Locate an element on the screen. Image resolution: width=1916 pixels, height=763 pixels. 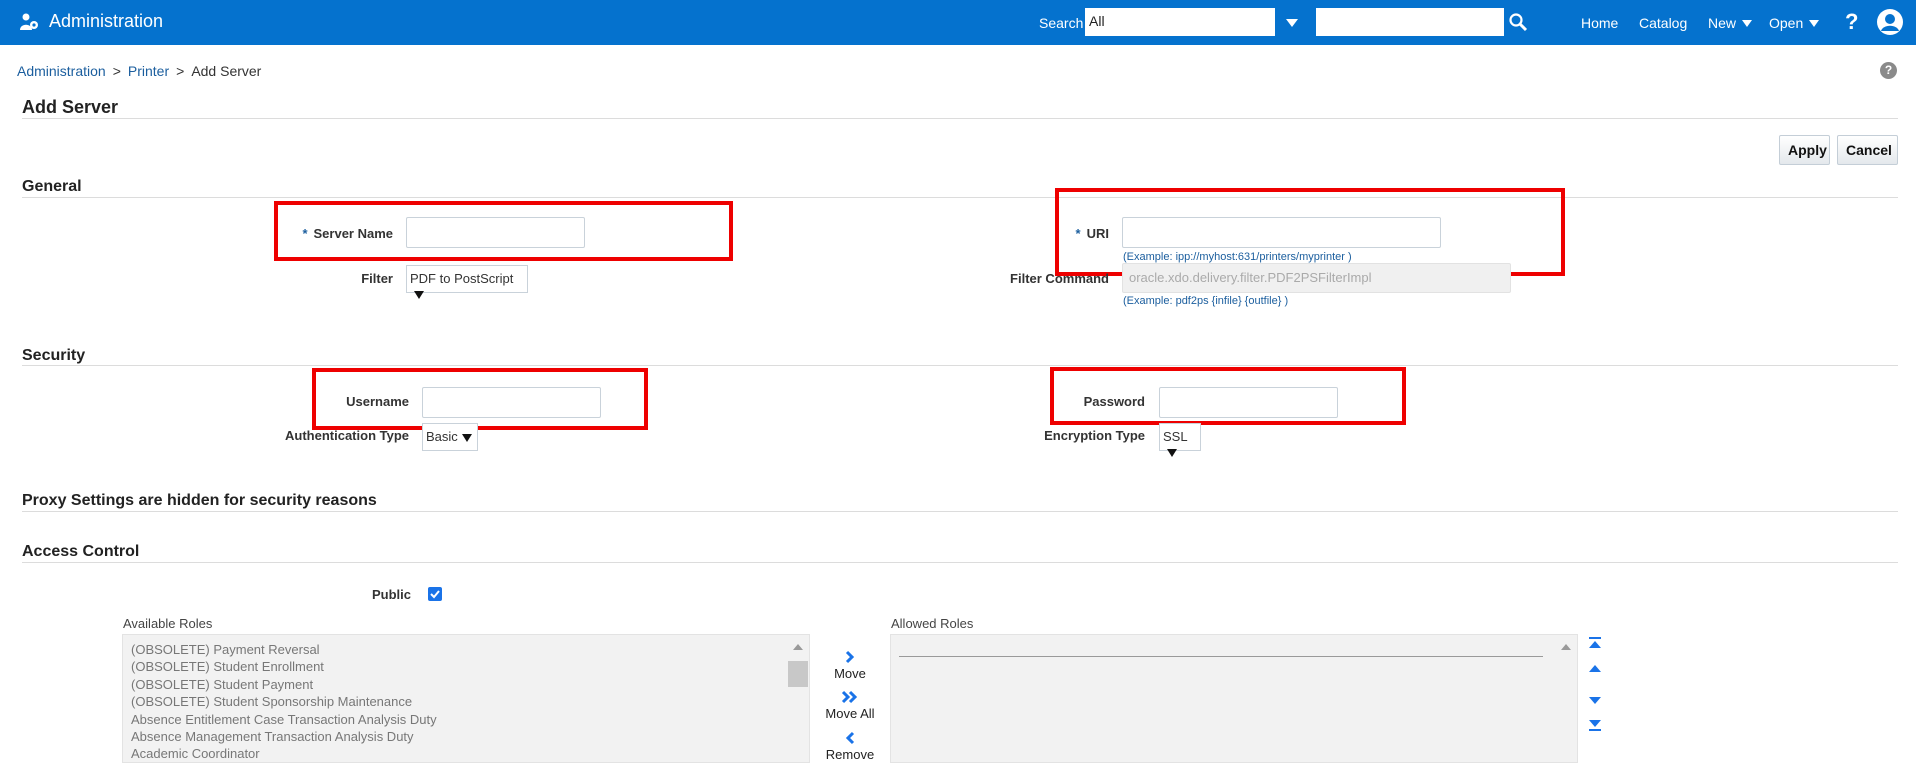
nav-home: Home is located at coordinates (1599, 23).